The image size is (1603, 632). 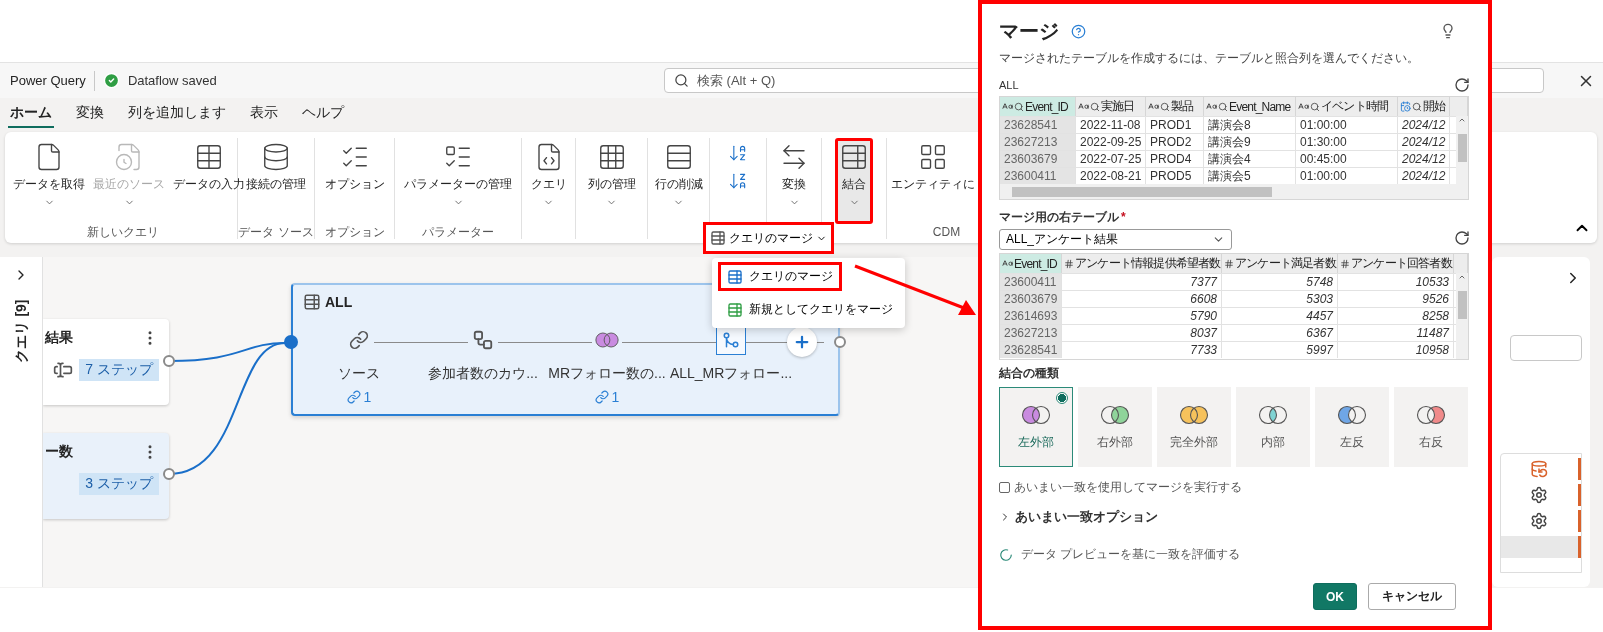 What do you see at coordinates (1234, 517) in the screenshot?
I see `expander: あいまい一致オプション` at bounding box center [1234, 517].